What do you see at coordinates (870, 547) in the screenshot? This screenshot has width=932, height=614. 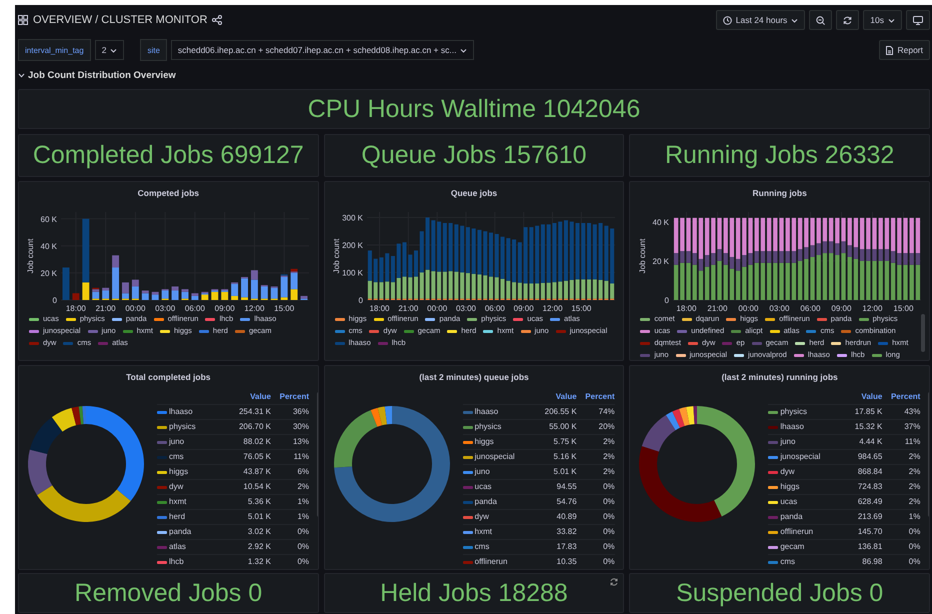 I see `table-cell: 136.81` at bounding box center [870, 547].